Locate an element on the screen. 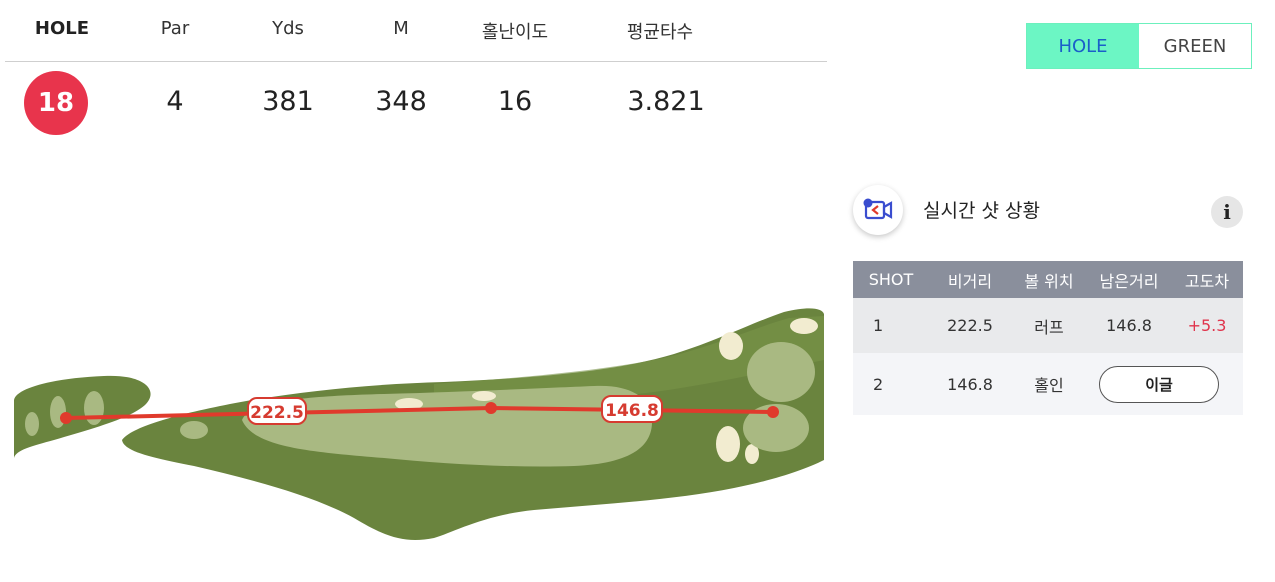  distance-label-2: 146.8 is located at coordinates (632, 409).